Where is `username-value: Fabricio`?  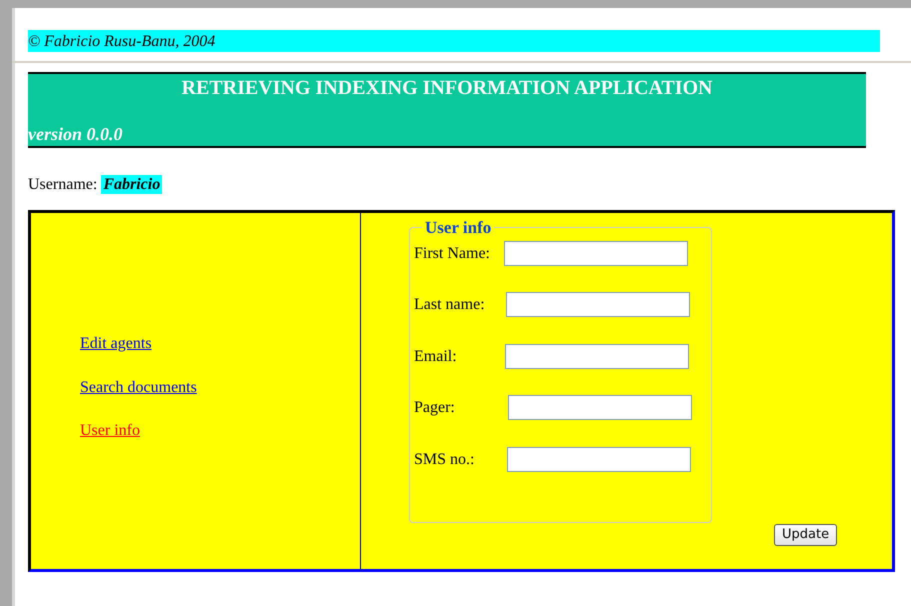 username-value: Fabricio is located at coordinates (131, 184).